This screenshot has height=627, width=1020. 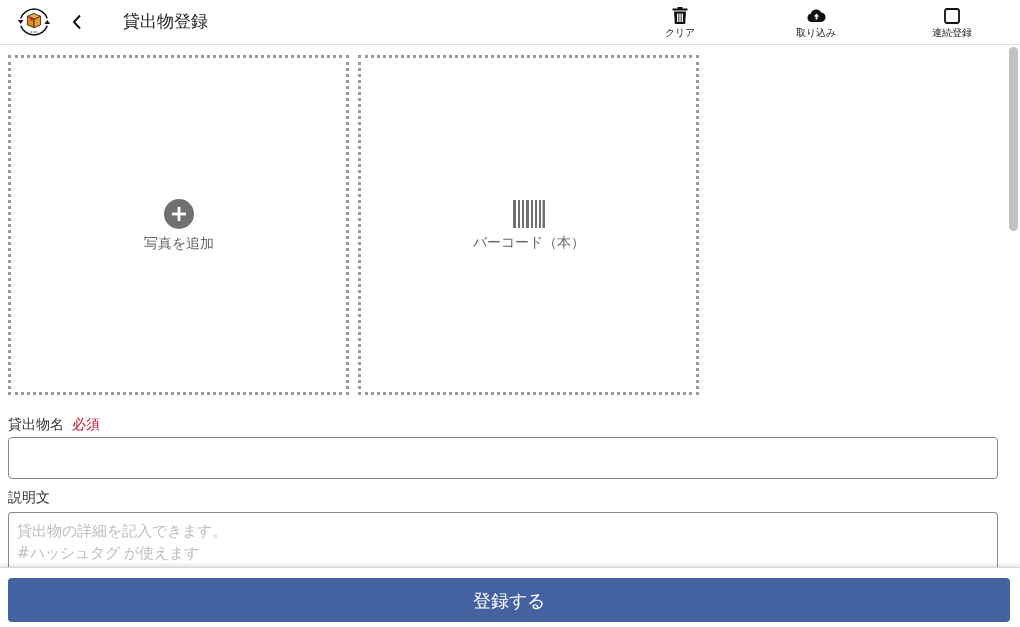 I want to click on description-textarea: 貸出物の詳細を記入できます。 #ハッシュタグ が使えます, so click(x=503, y=539).